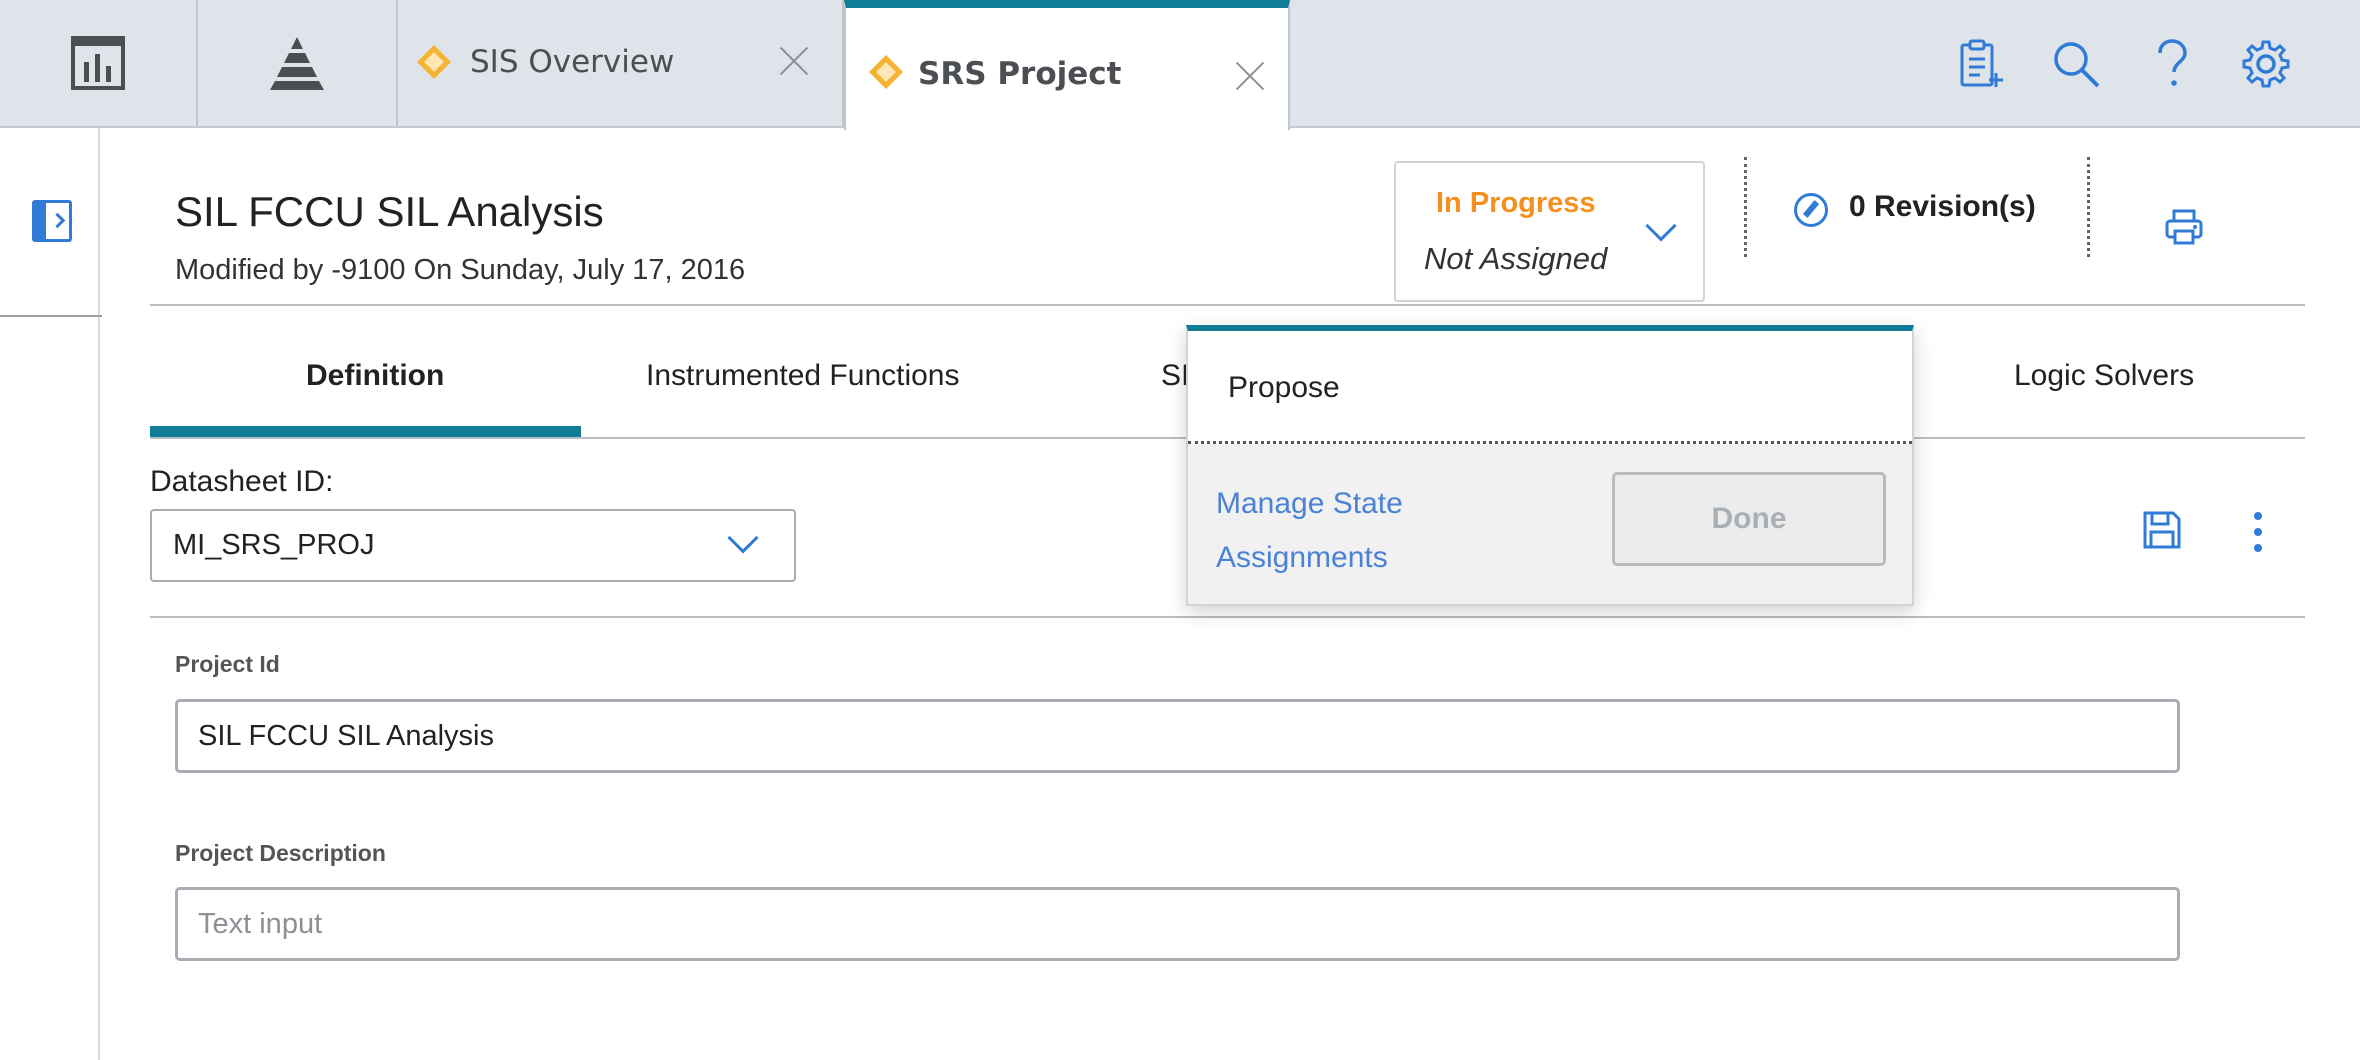  I want to click on manage-state-assignments-link: Manage State, so click(1346, 504).